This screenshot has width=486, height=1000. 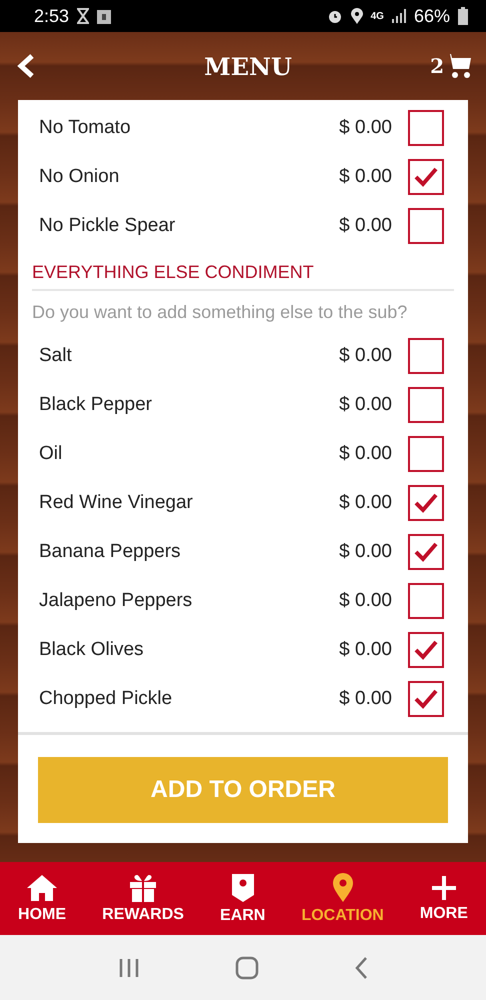 What do you see at coordinates (83, 16) in the screenshot?
I see `hourglass-icon` at bounding box center [83, 16].